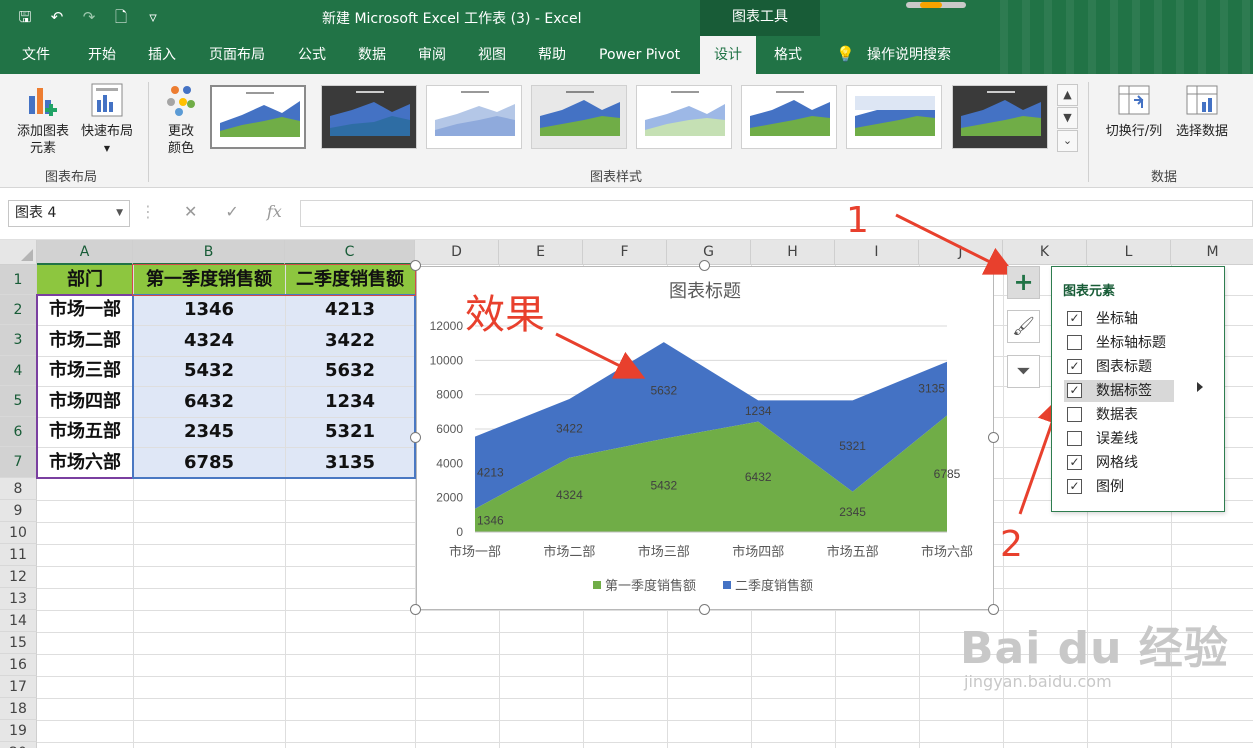 This screenshot has width=1253, height=748. What do you see at coordinates (153, 17) in the screenshot?
I see `customize-qat-icon: ▿` at bounding box center [153, 17].